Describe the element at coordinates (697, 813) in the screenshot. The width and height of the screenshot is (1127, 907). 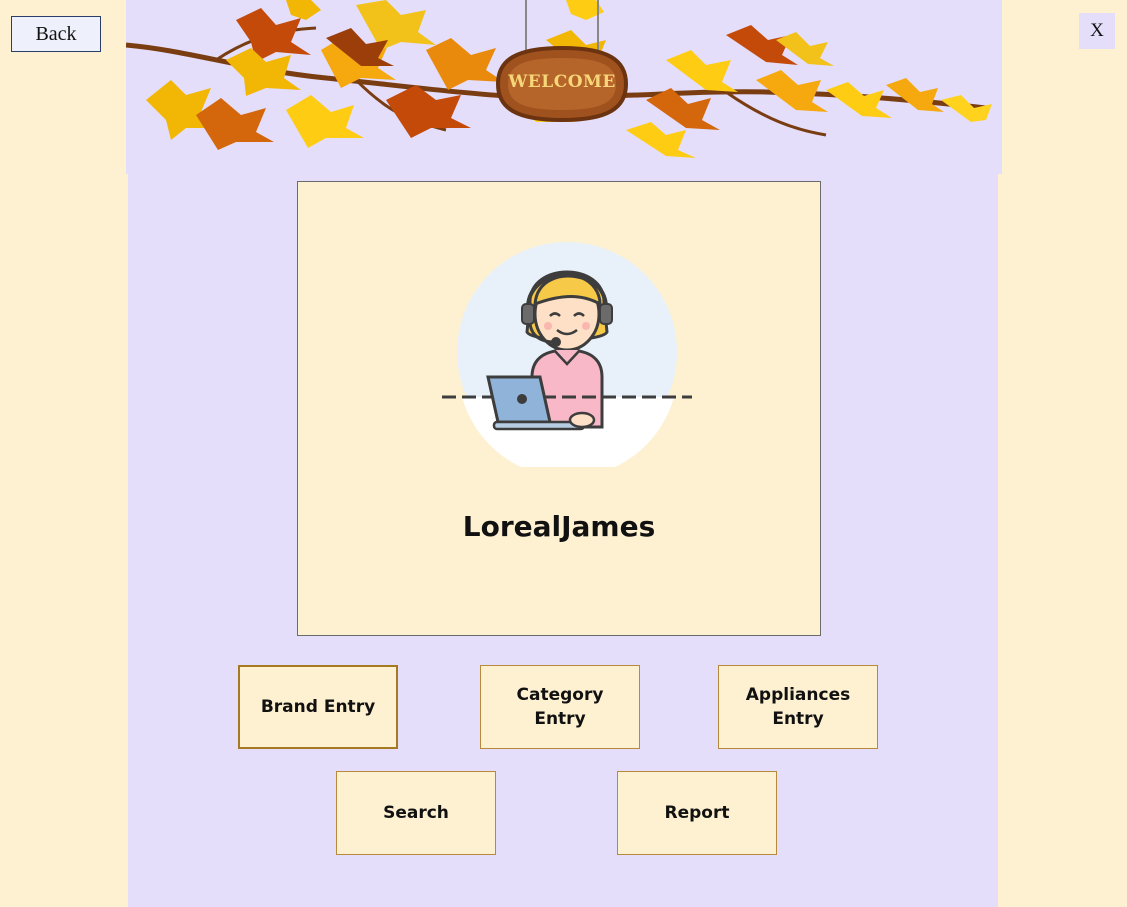
I see `report-button: Report` at that location.